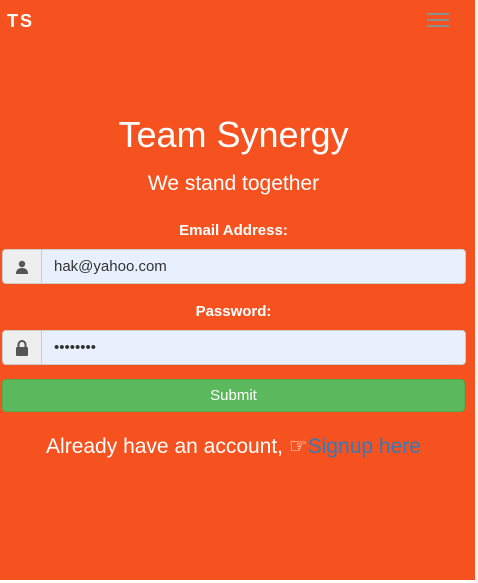  I want to click on password-input, so click(253, 347).